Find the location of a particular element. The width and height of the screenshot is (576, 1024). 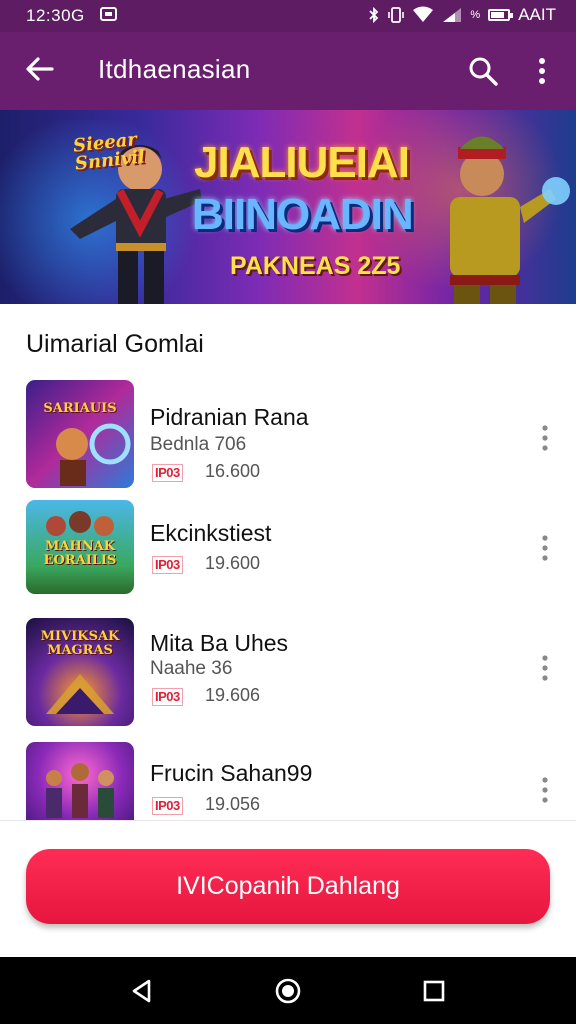

banner-headline-2: BIINOADIN is located at coordinates (303, 214).